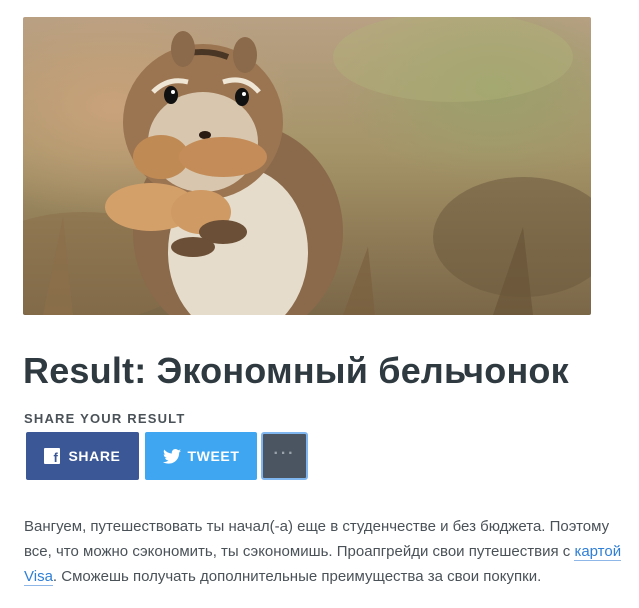 The image size is (639, 608). I want to click on twitter-tweet-label: TWEET, so click(213, 456).